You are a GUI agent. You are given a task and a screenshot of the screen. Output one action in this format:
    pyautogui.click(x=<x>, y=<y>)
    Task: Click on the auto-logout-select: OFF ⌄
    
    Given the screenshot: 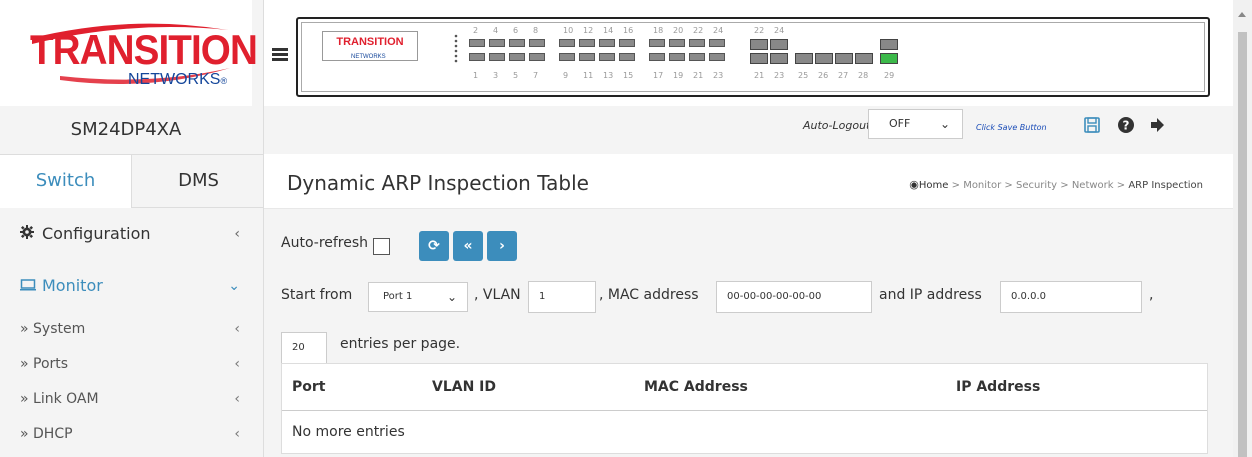 What is the action you would take?
    pyautogui.click(x=915, y=124)
    